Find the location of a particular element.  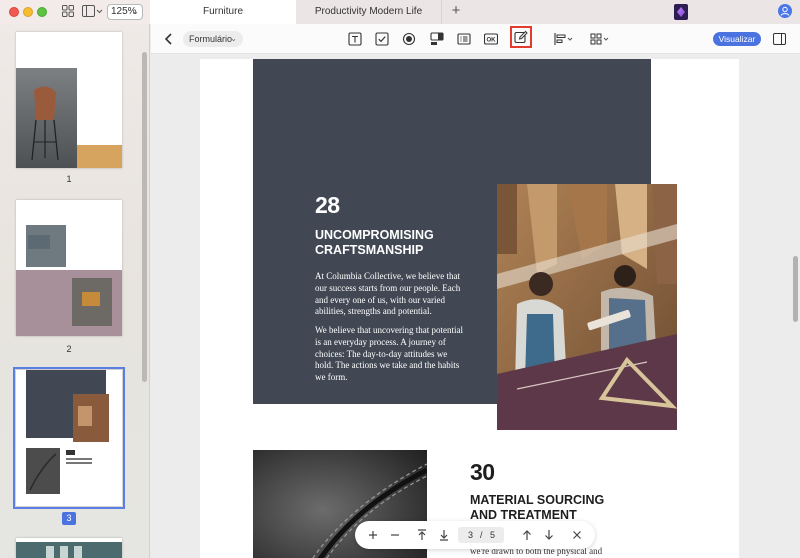

next-page-icon is located at coordinates (549, 535).